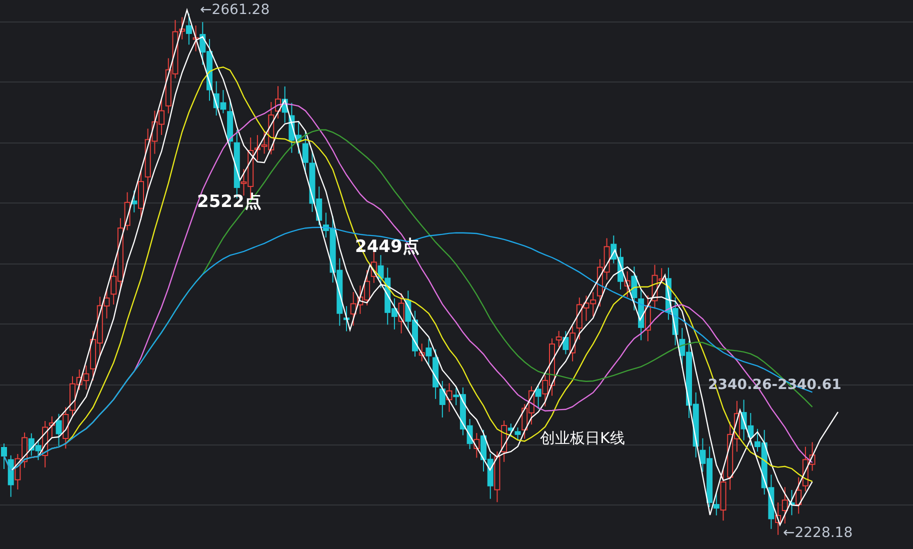 Image resolution: width=913 pixels, height=549 pixels. What do you see at coordinates (235, 10) in the screenshot?
I see `price-annotation: ←2661.28` at bounding box center [235, 10].